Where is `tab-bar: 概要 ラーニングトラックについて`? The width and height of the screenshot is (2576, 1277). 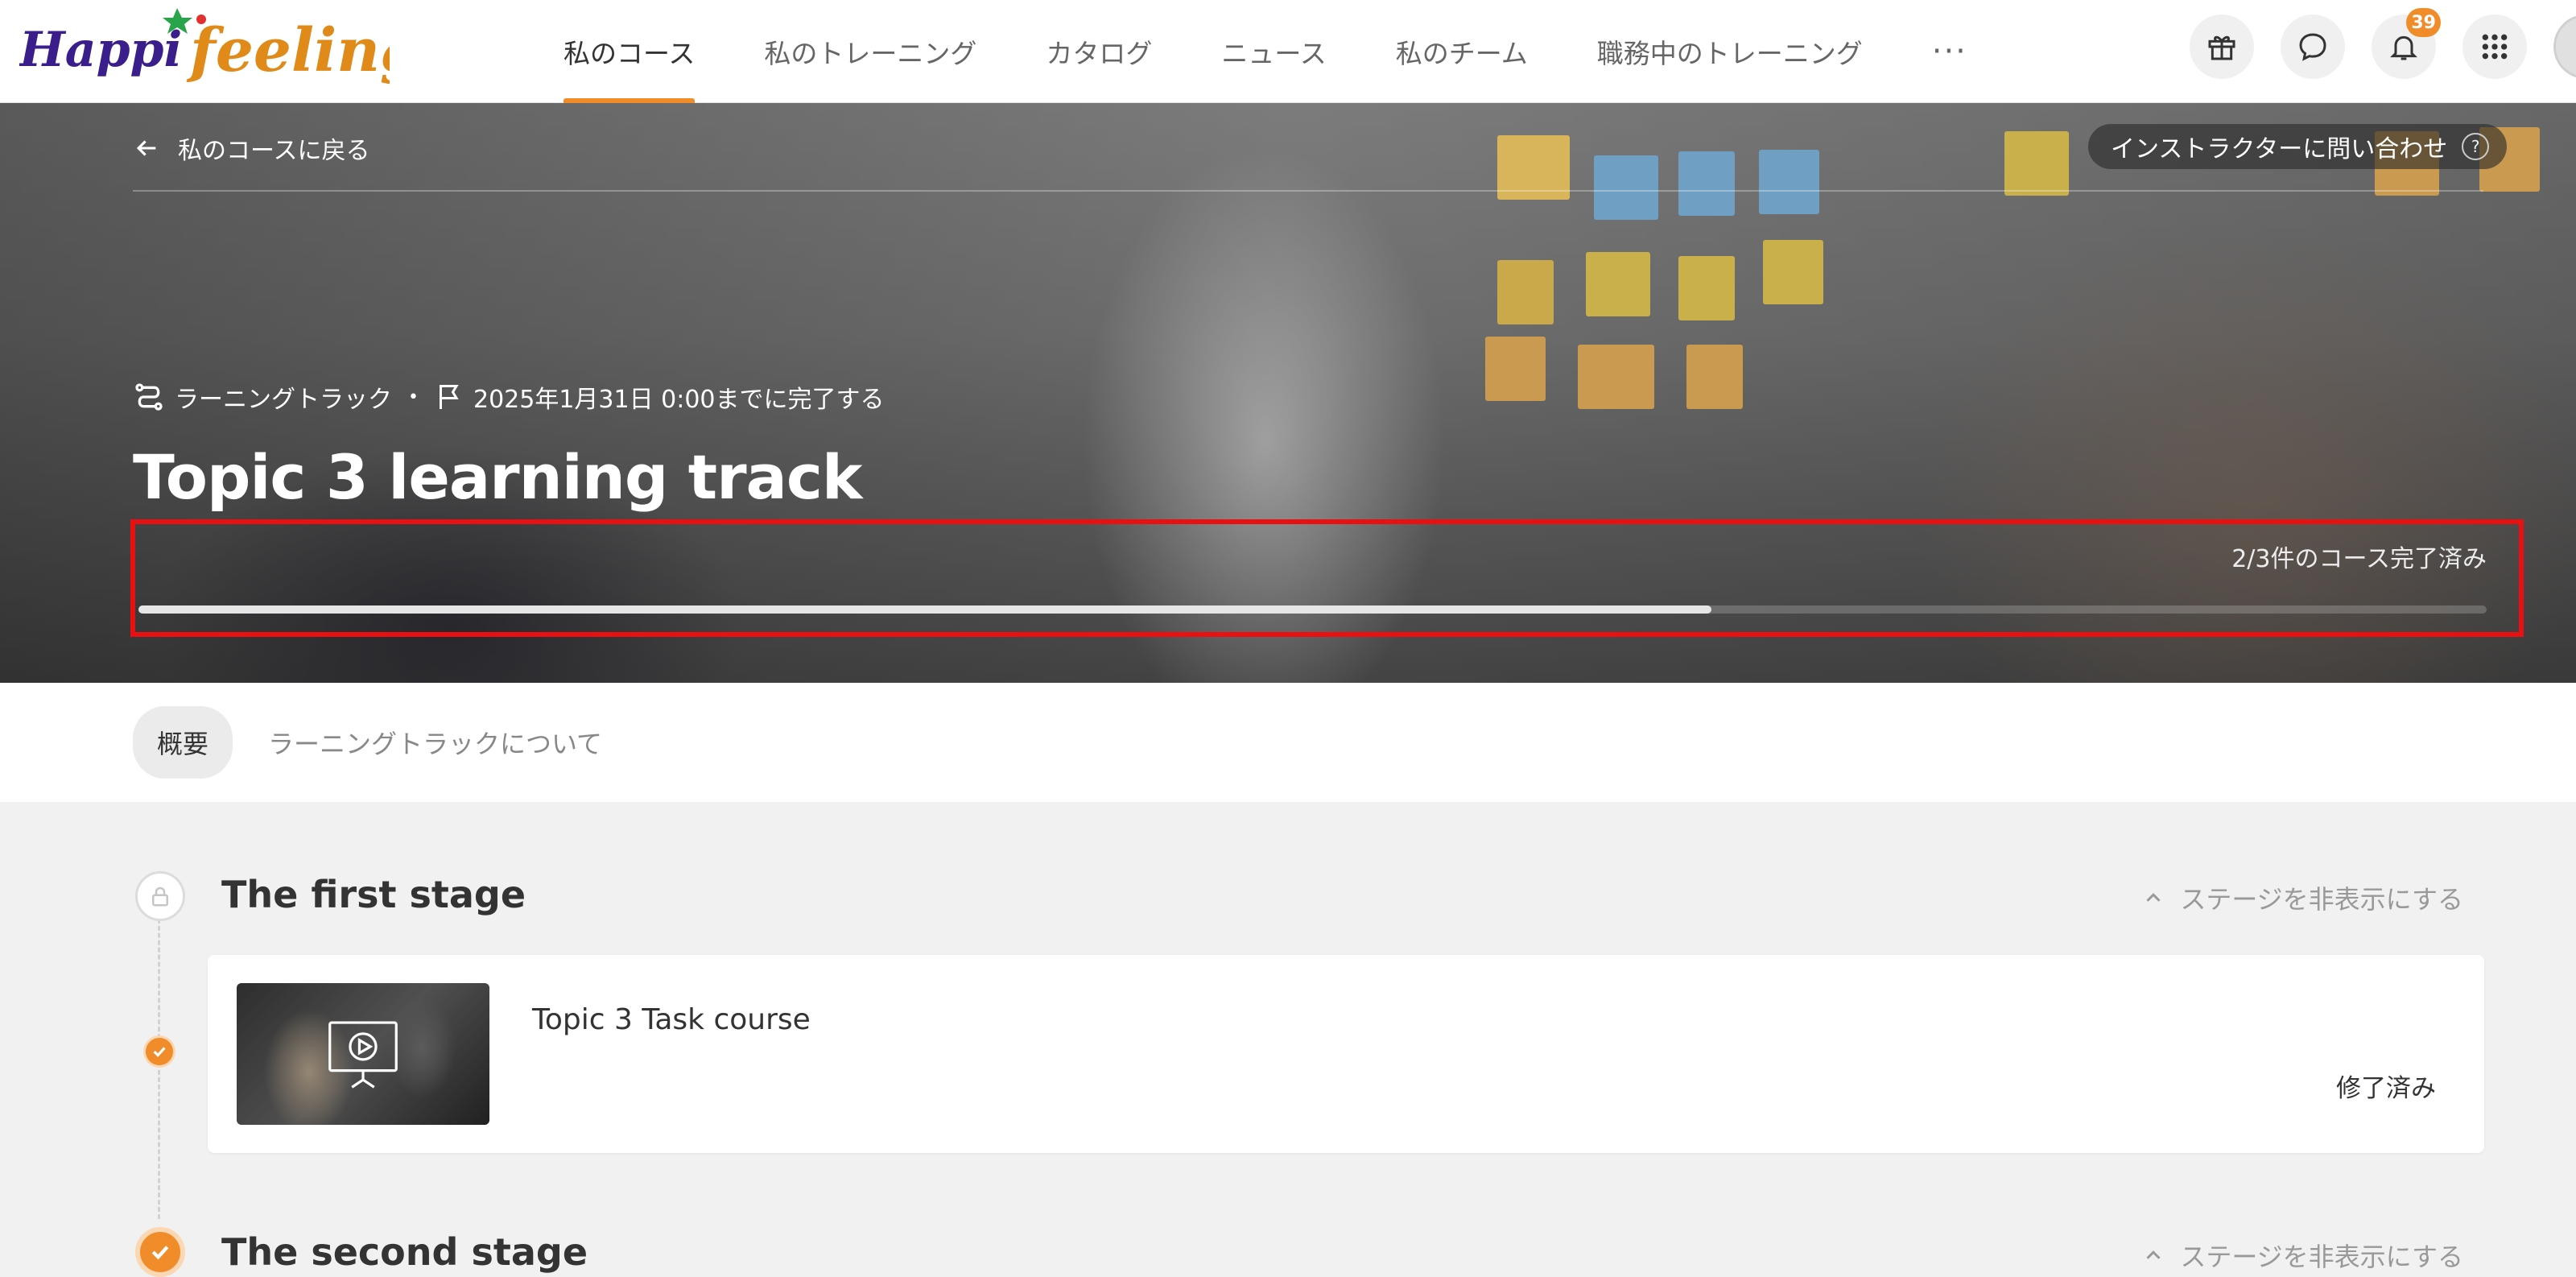 tab-bar: 概要 ラーニングトラックについて is located at coordinates (1288, 742).